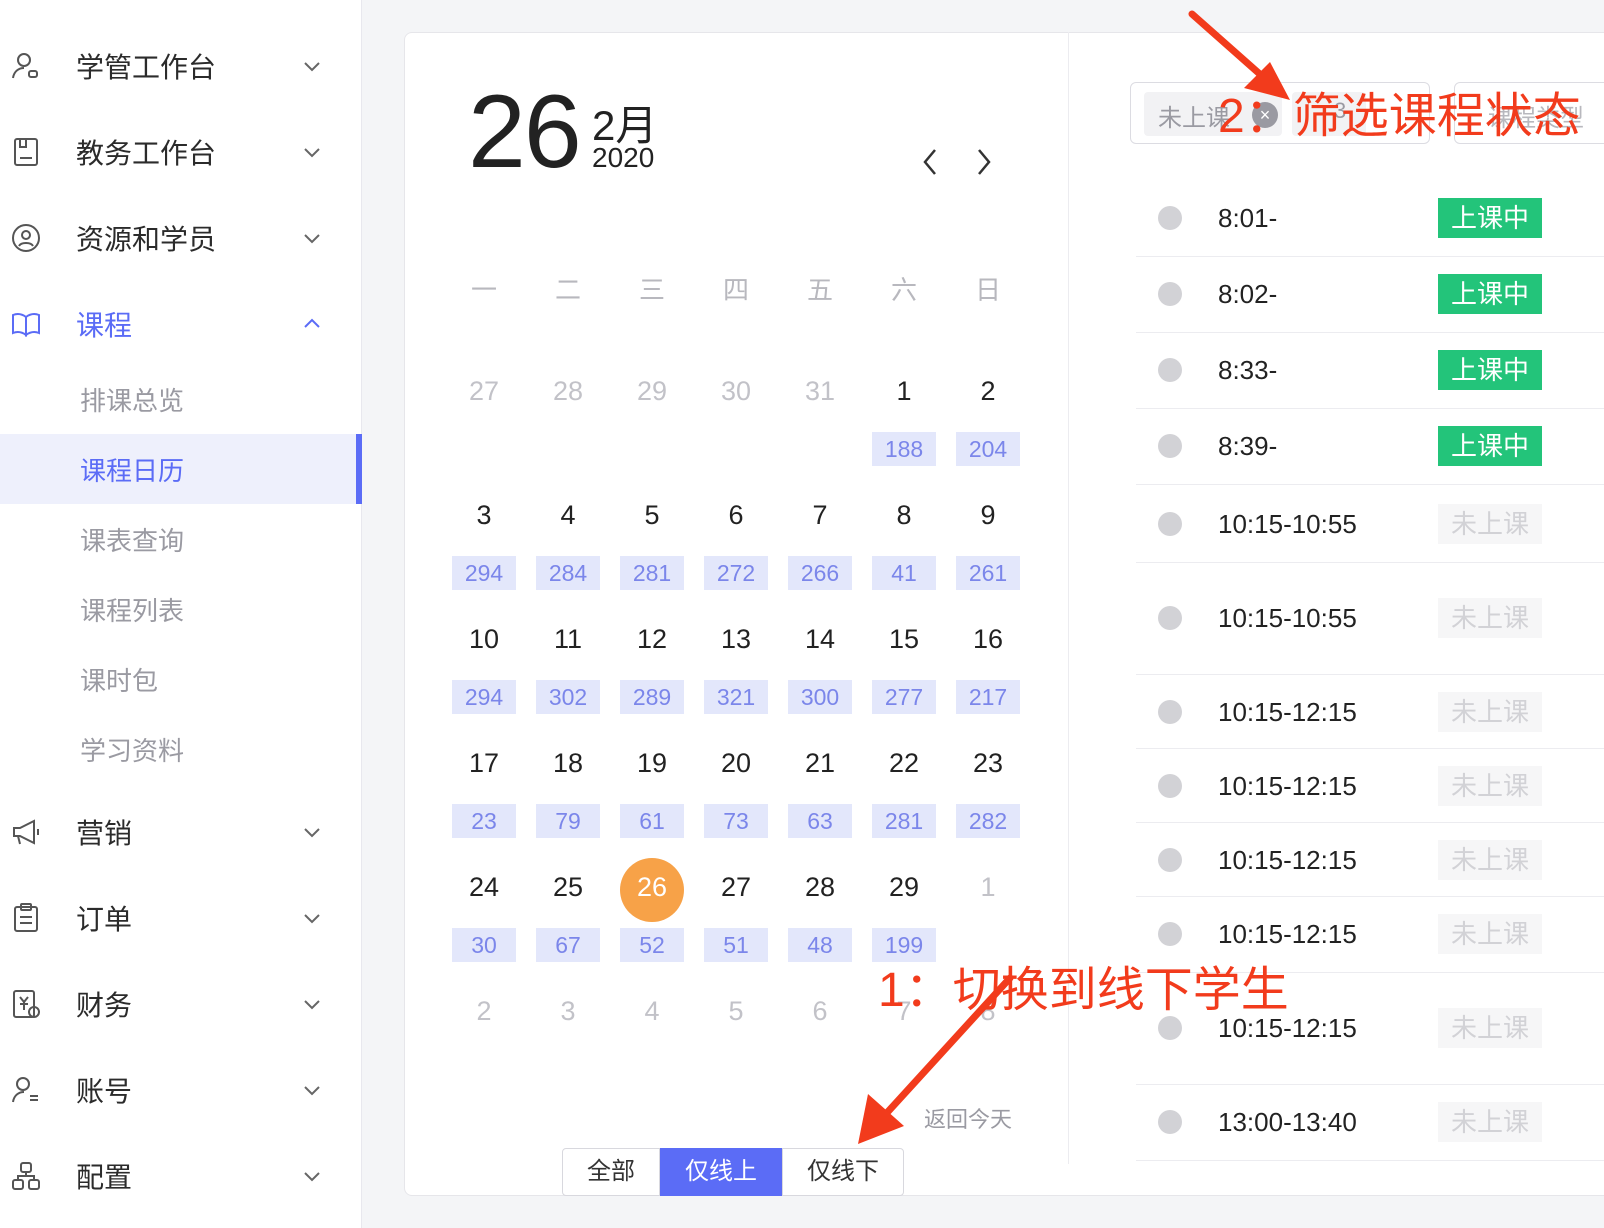 This screenshot has height=1228, width=1604. What do you see at coordinates (568, 887) in the screenshot?
I see `calendar-day: 25` at bounding box center [568, 887].